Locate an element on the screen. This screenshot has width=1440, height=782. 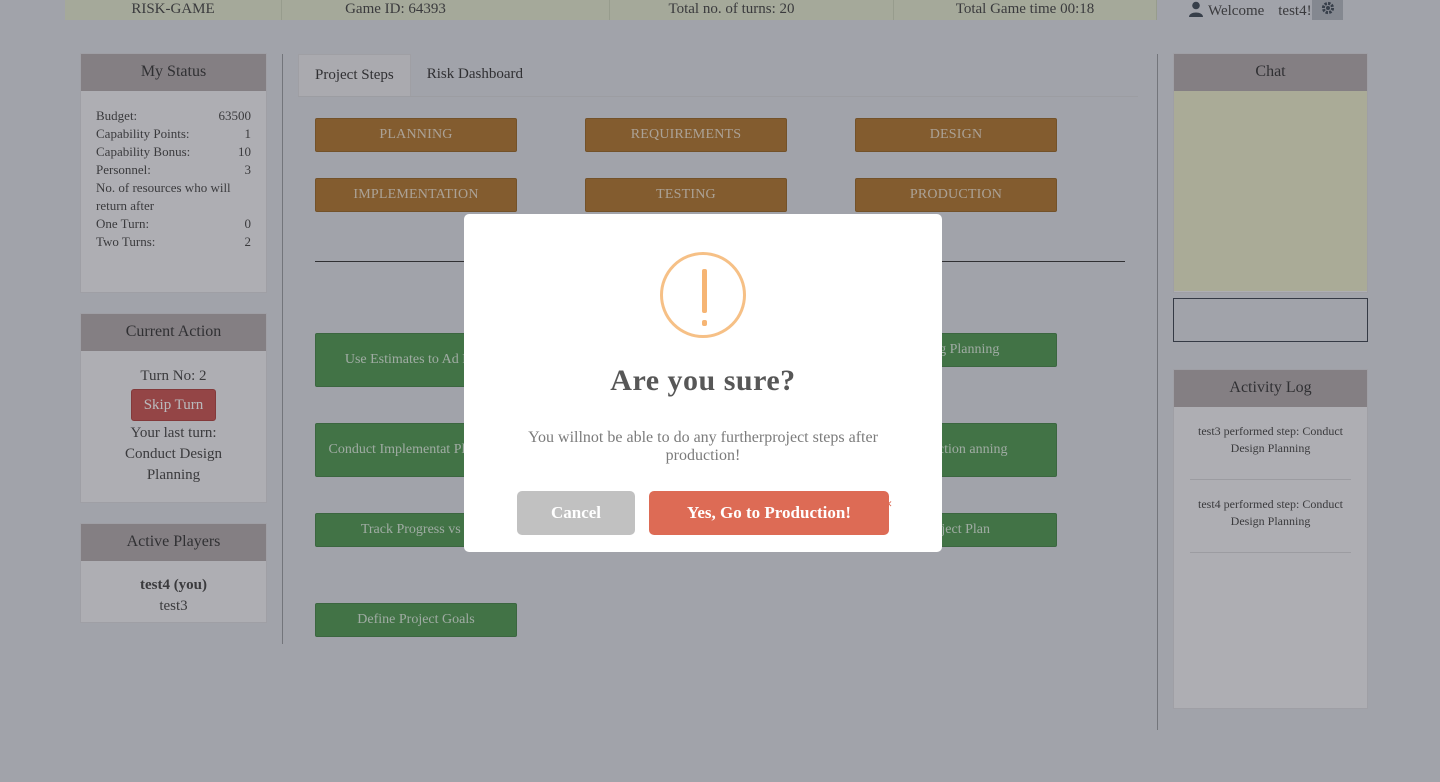
confirm-production-button: Yes, Go to Production! is located at coordinates (769, 513).